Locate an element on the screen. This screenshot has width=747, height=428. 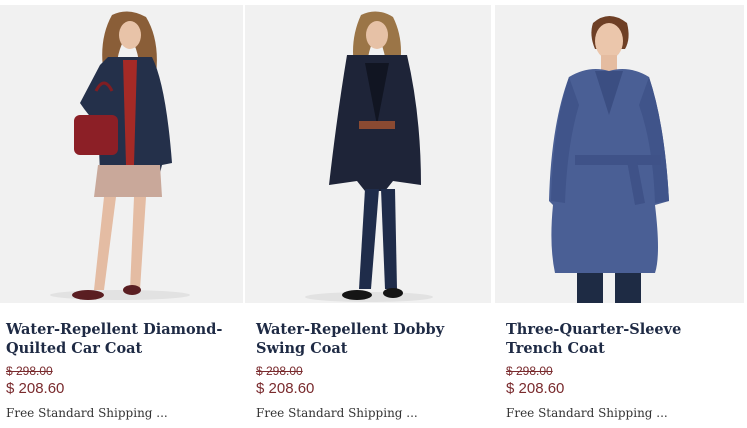
product-title: Three-Quarter-Sleeve Trench Coat is located at coordinates (622, 339).